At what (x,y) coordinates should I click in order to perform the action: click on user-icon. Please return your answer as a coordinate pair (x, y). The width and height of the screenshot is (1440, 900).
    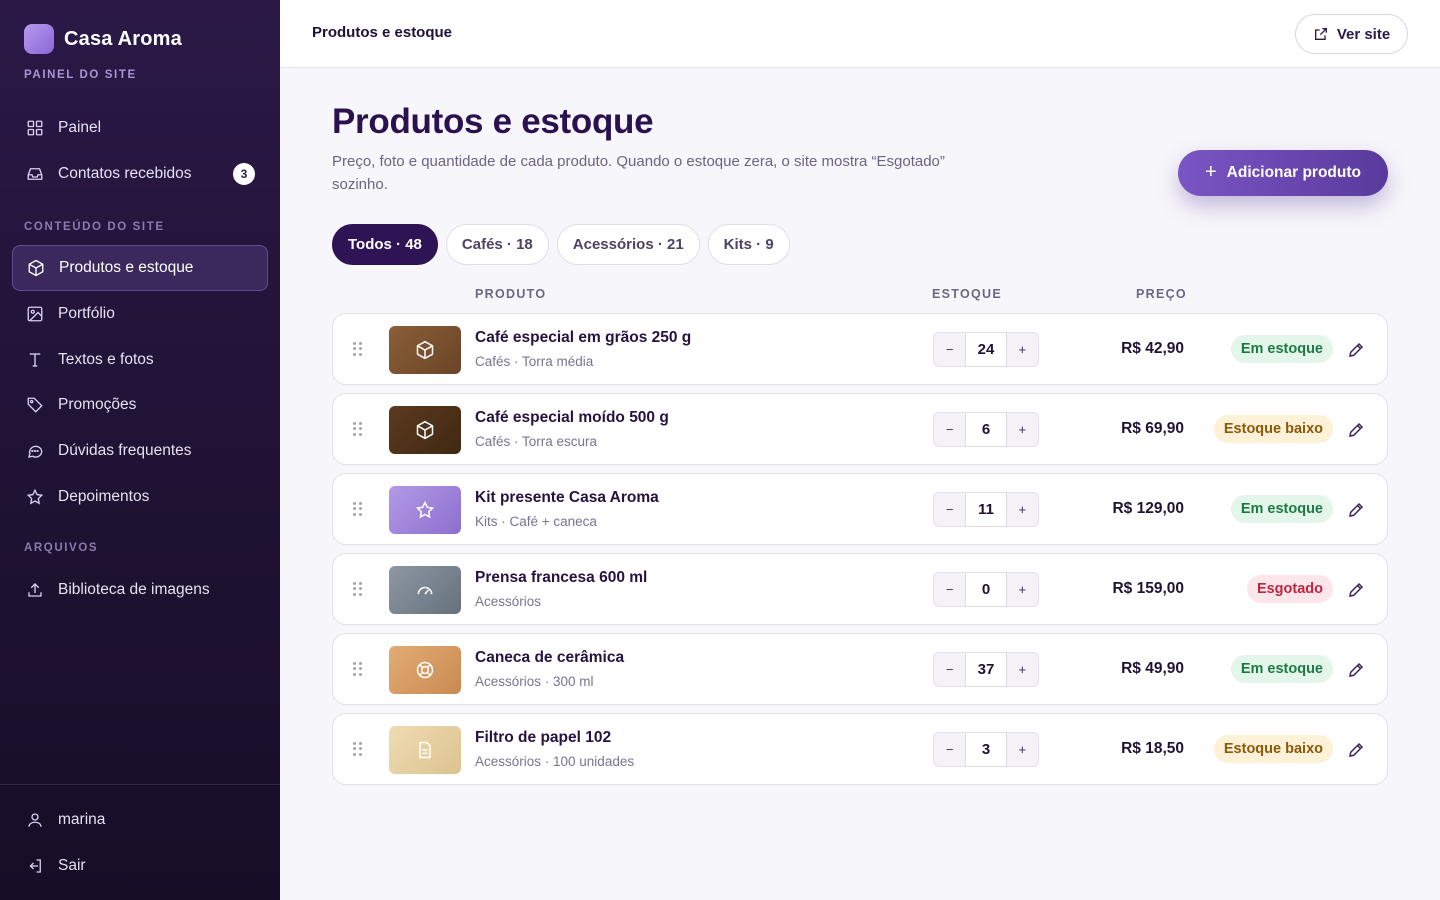
    Looking at the image, I should click on (35, 820).